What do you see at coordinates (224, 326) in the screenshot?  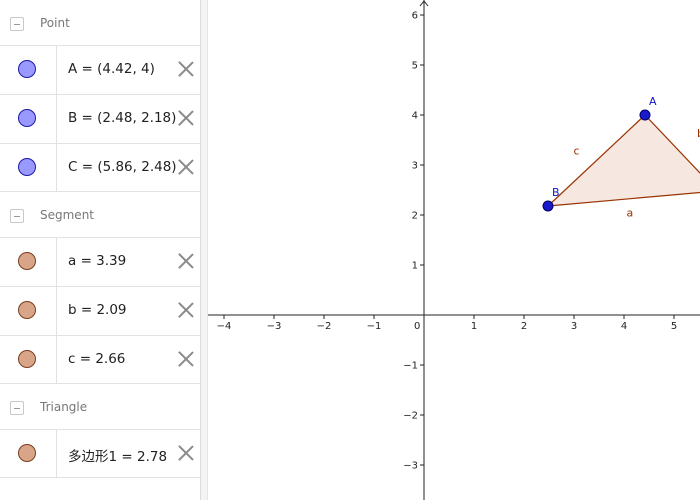 I see `x-tick-label: −4` at bounding box center [224, 326].